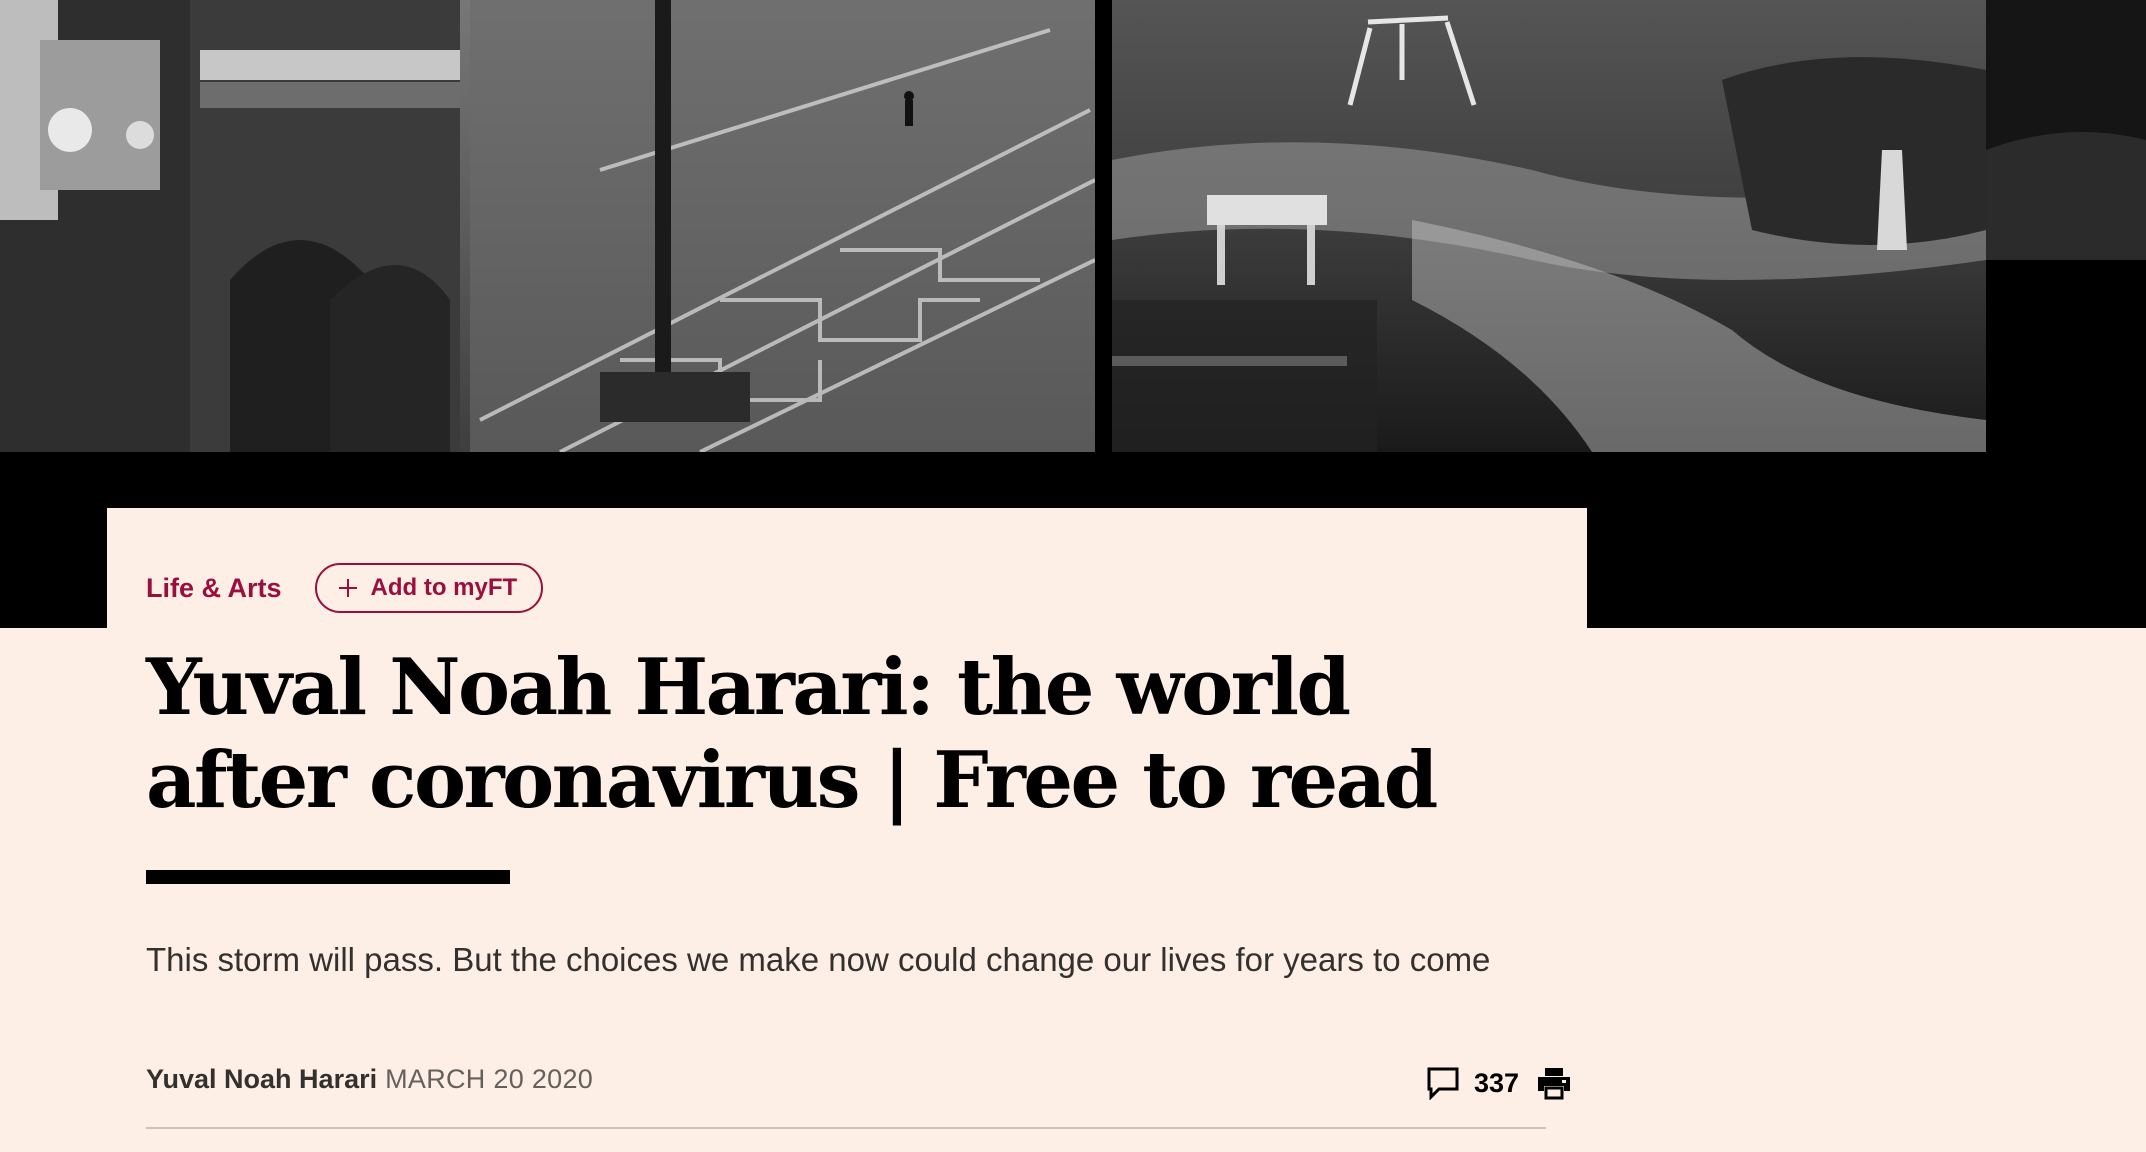 This screenshot has width=2146, height=1152. What do you see at coordinates (328, 877) in the screenshot?
I see `headline-divider` at bounding box center [328, 877].